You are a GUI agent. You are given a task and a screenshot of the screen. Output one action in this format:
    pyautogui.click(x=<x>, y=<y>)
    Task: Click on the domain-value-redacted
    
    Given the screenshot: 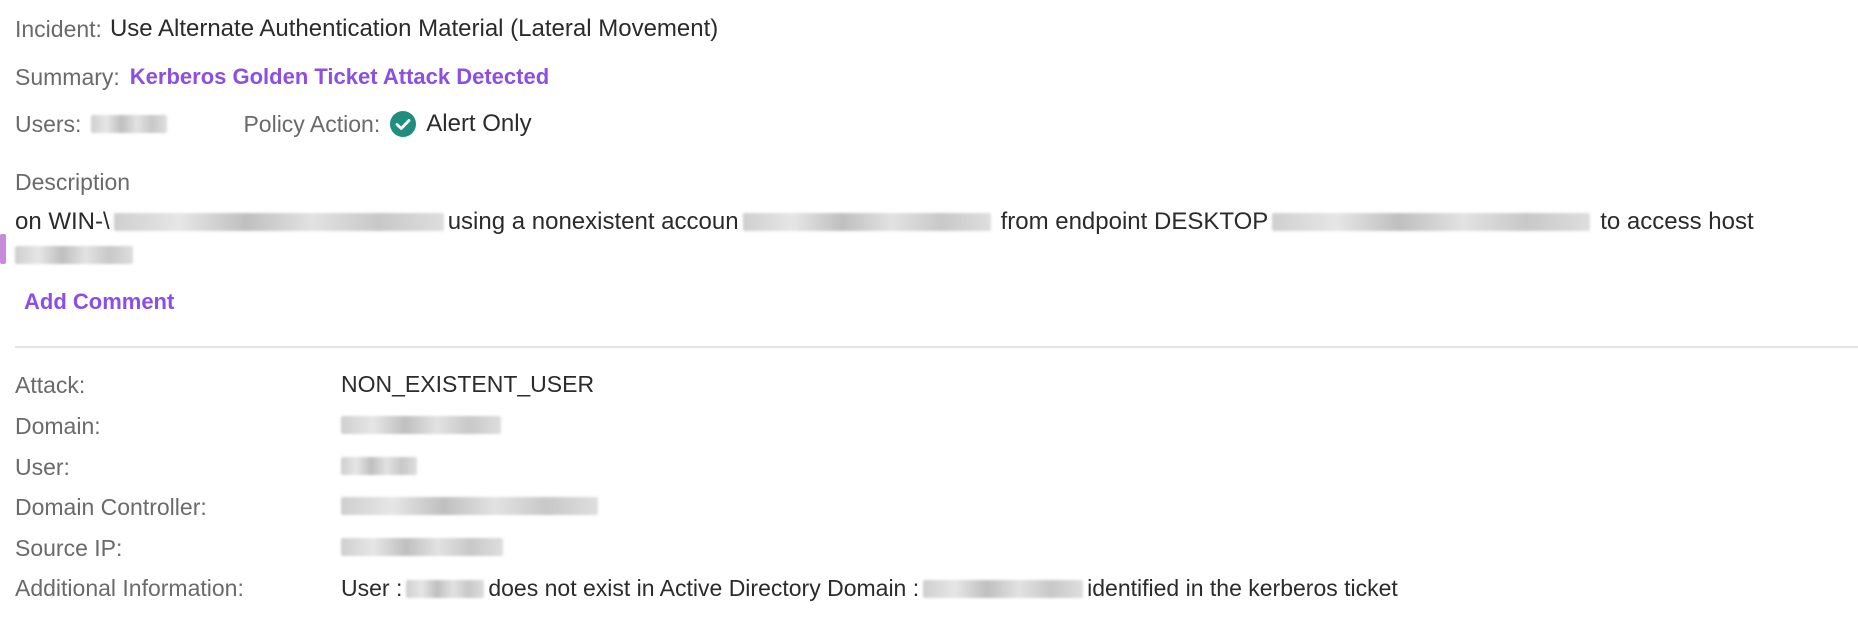 What is the action you would take?
    pyautogui.click(x=421, y=425)
    